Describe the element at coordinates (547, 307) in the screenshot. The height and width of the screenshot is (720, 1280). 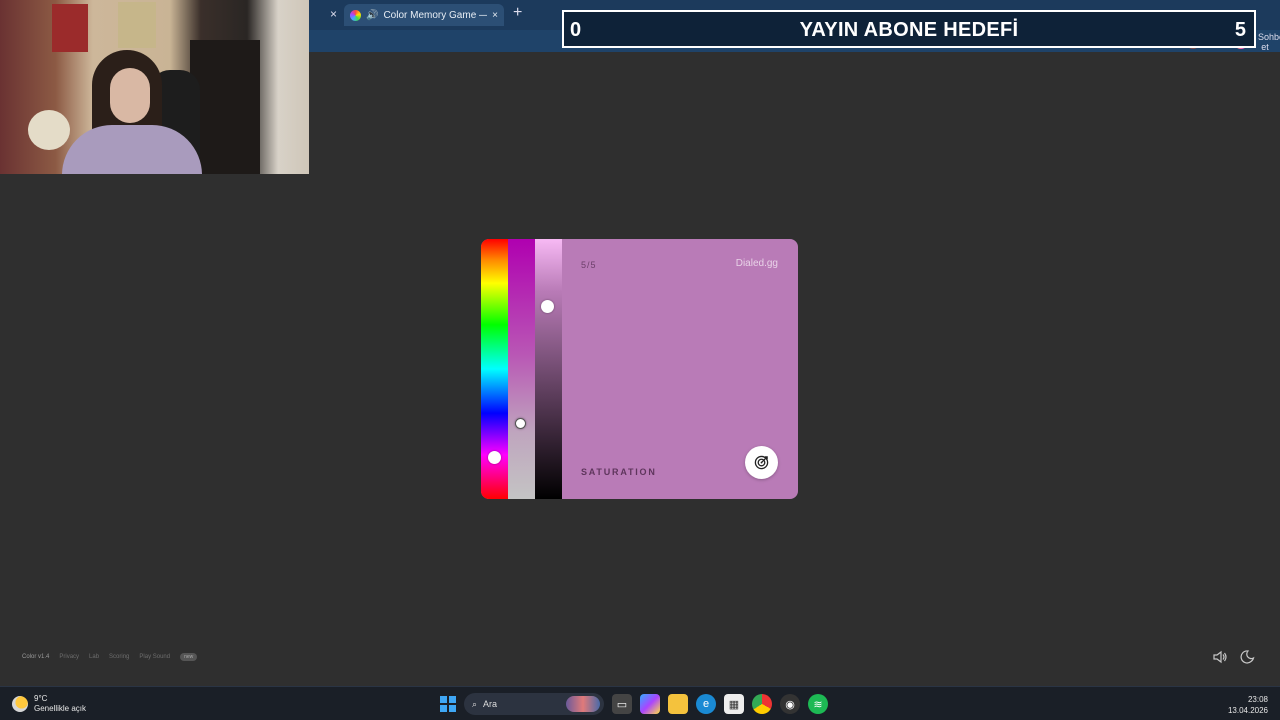
I see `lightness-slider-handle` at that location.